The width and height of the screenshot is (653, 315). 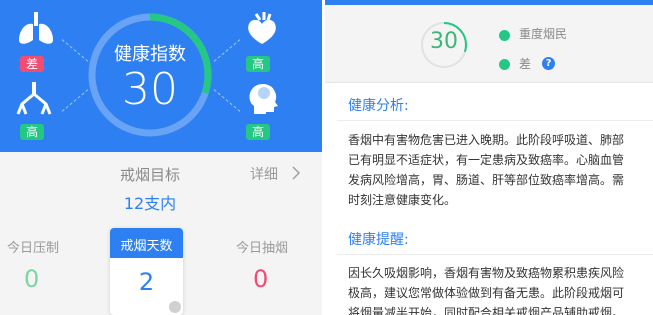 What do you see at coordinates (378, 240) in the screenshot?
I see `health-tip-title: 健康提醒:` at bounding box center [378, 240].